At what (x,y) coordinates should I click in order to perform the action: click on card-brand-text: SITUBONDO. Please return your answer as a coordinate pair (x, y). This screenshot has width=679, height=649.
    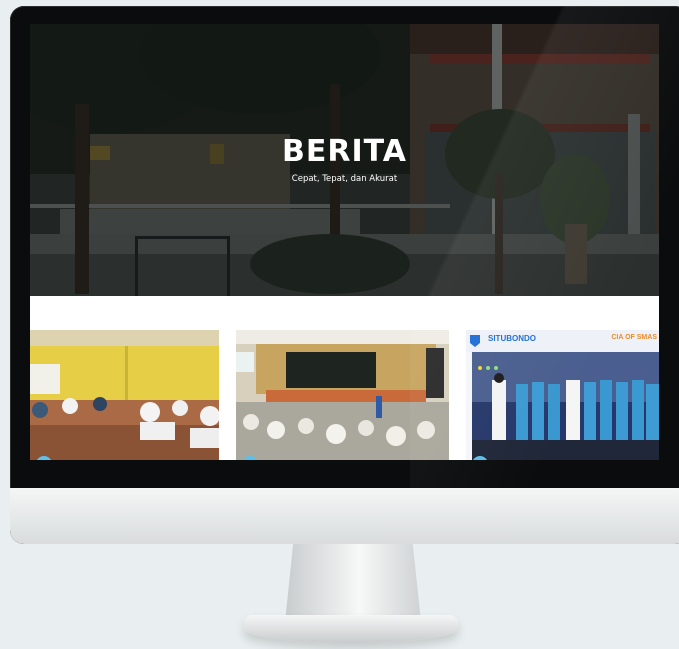
    Looking at the image, I should click on (512, 338).